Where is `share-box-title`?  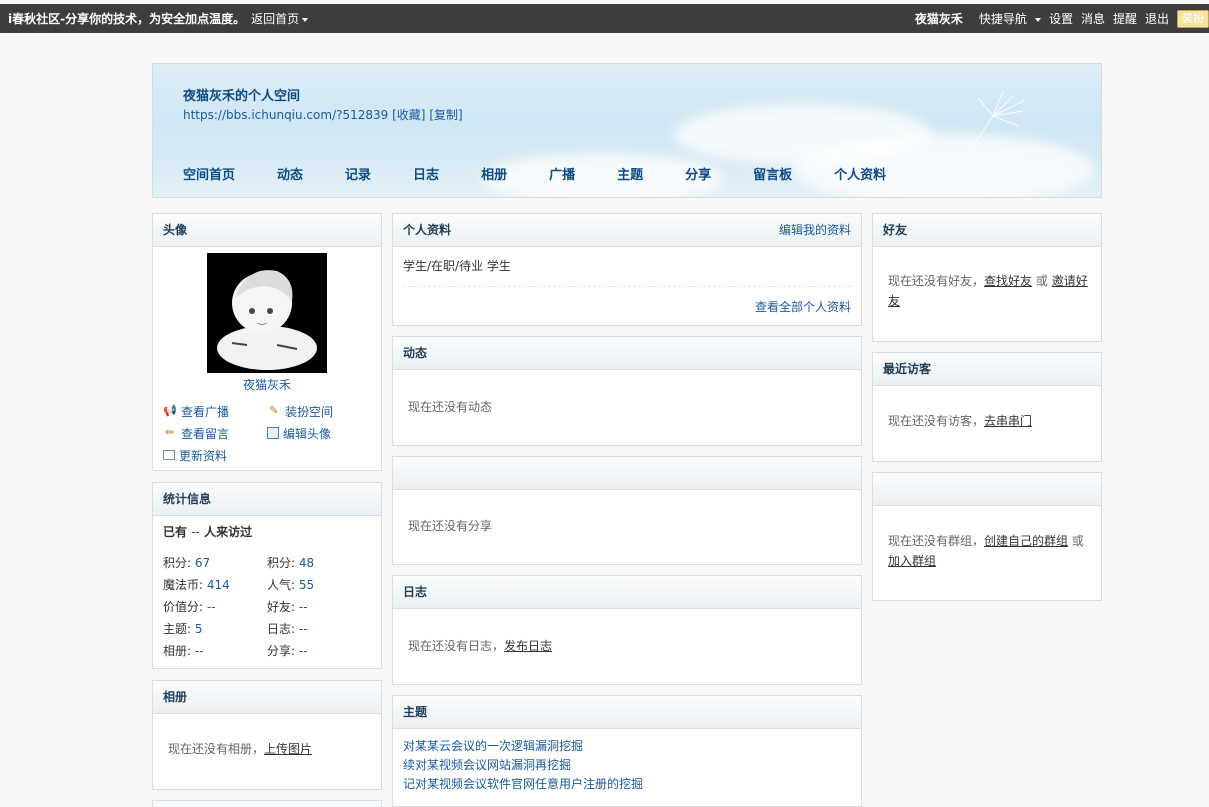 share-box-title is located at coordinates (627, 473).